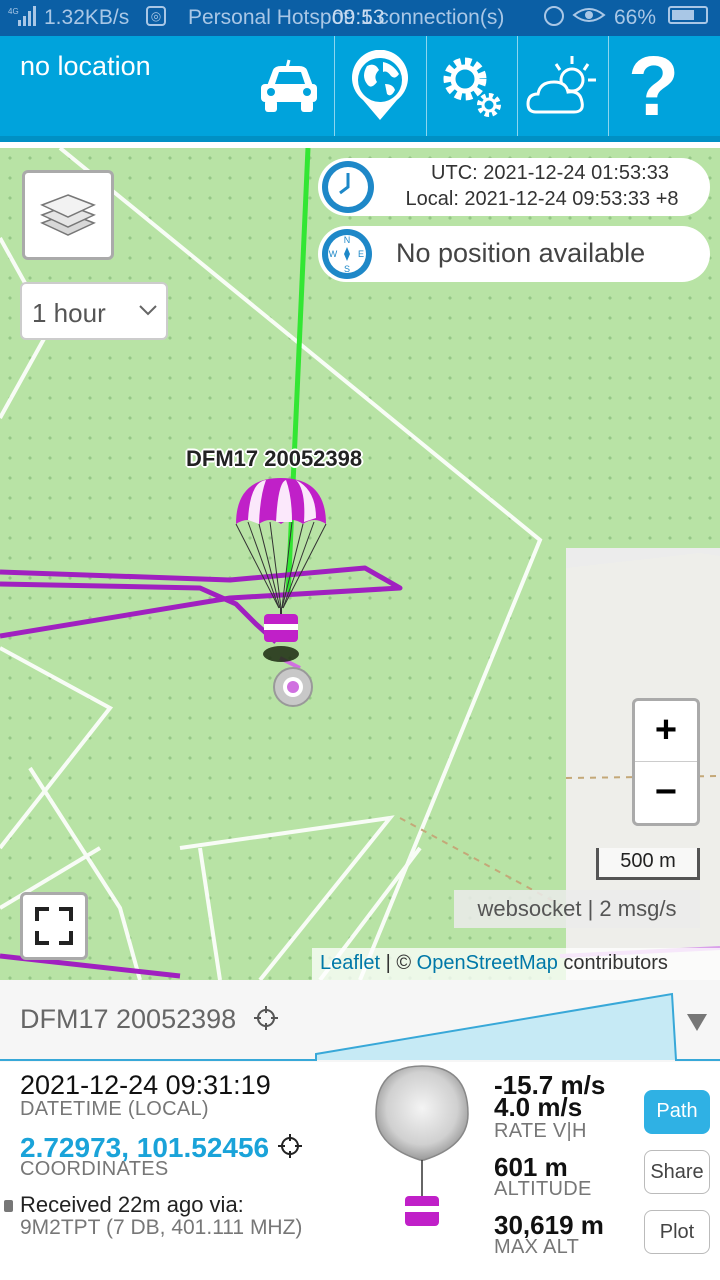 Image resolution: width=720 pixels, height=1280 pixels. Describe the element at coordinates (114, 1109) in the screenshot. I see `datetime-label: DATETIME (LOCAL)` at that location.